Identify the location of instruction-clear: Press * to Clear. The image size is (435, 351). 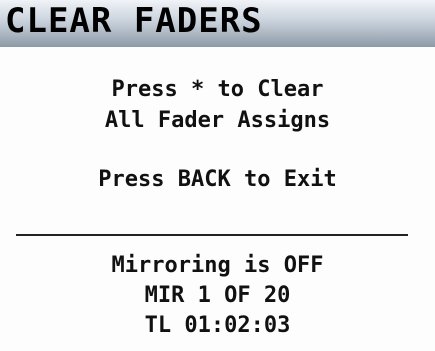
(217, 89).